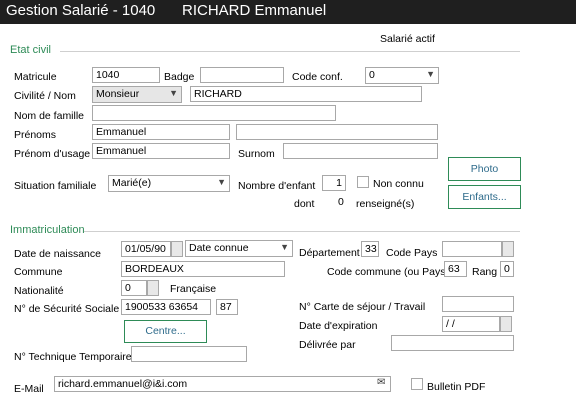 The height and width of the screenshot is (411, 576). What do you see at coordinates (334, 183) in the screenshot?
I see `nombre-enfant-field: 1` at bounding box center [334, 183].